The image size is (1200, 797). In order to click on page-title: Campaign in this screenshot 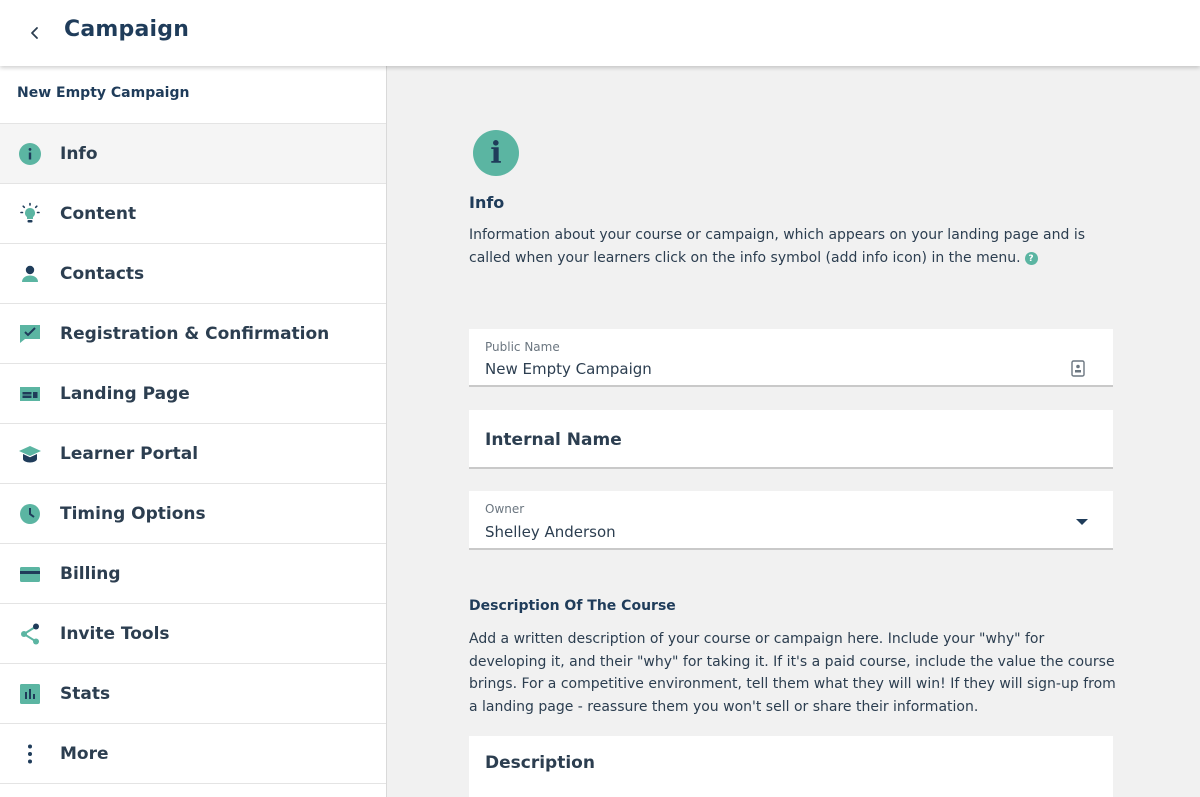, I will do `click(127, 29)`.